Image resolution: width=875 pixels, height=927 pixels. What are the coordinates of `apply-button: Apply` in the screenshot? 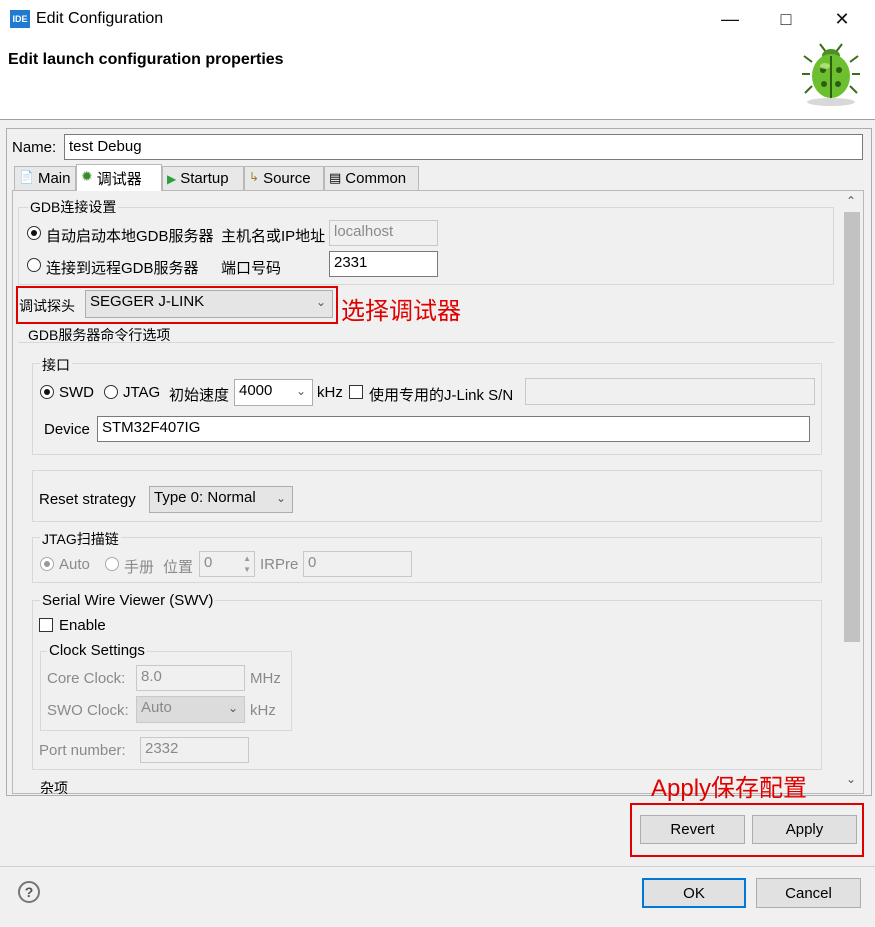 It's located at (804, 829).